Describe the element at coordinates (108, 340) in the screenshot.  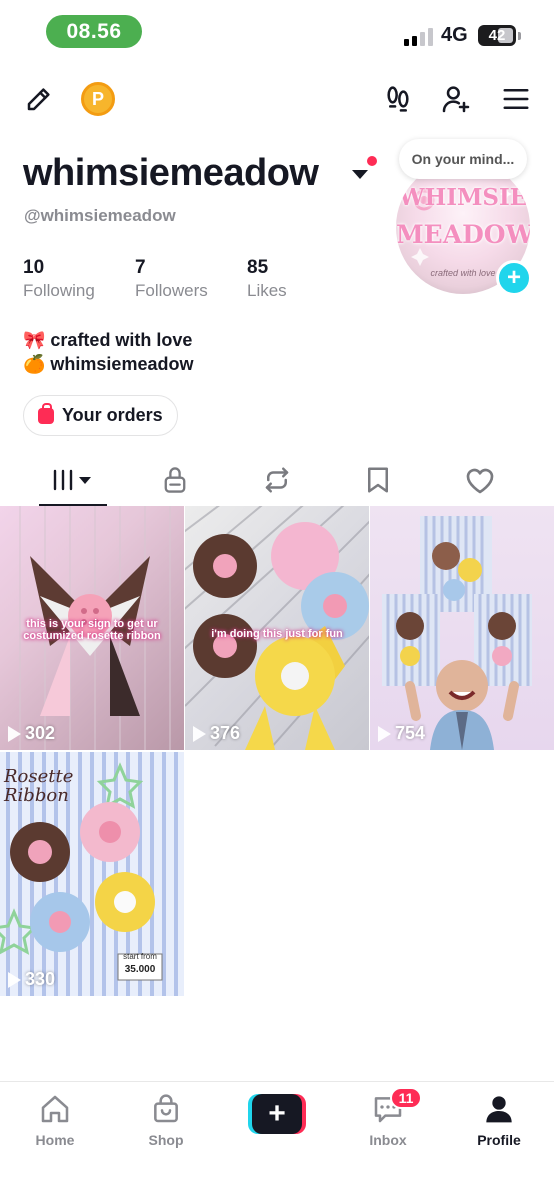
I see `bio-line-1: 🎀 crafted with love` at that location.